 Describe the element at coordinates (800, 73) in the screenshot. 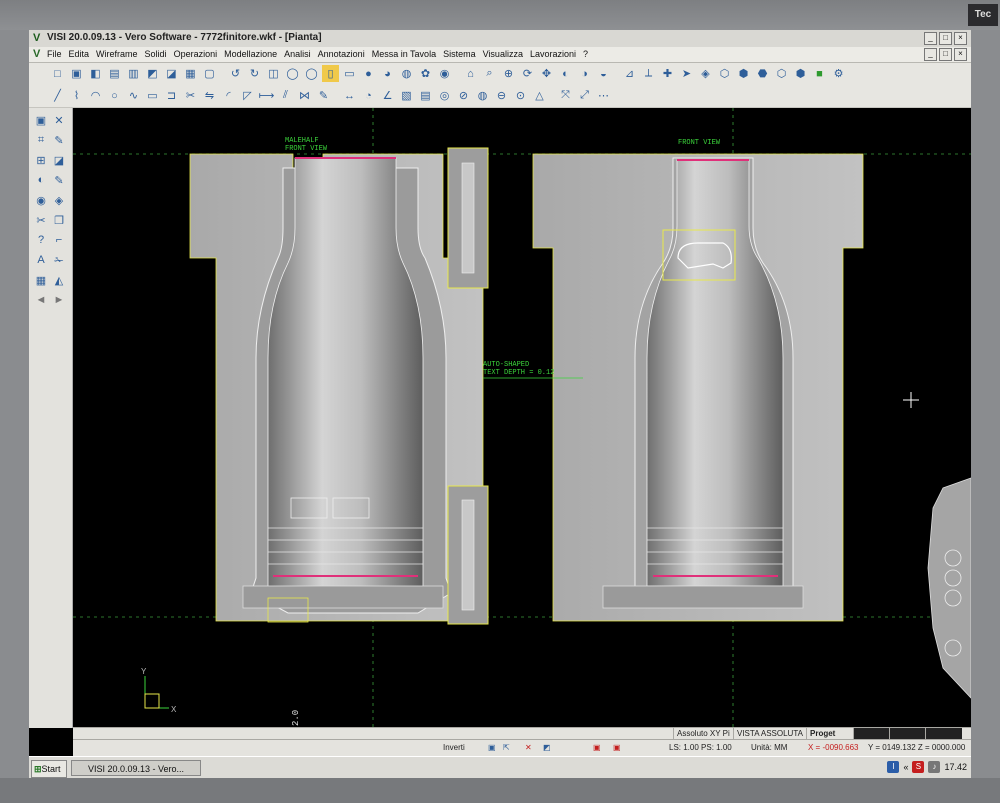

I see `cube-solid-icon: ⬢` at that location.